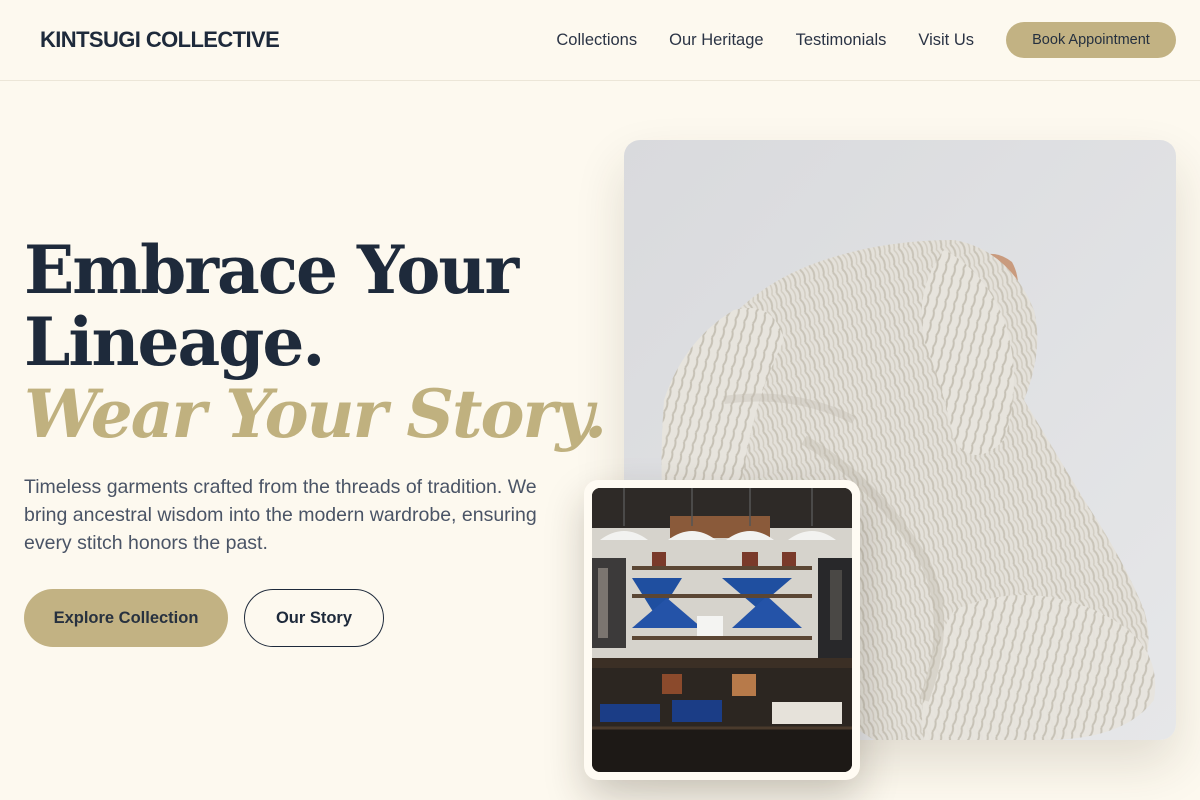 This screenshot has width=1200, height=800. What do you see at coordinates (841, 40) in the screenshot?
I see `nav-testimonials: Testimonials` at bounding box center [841, 40].